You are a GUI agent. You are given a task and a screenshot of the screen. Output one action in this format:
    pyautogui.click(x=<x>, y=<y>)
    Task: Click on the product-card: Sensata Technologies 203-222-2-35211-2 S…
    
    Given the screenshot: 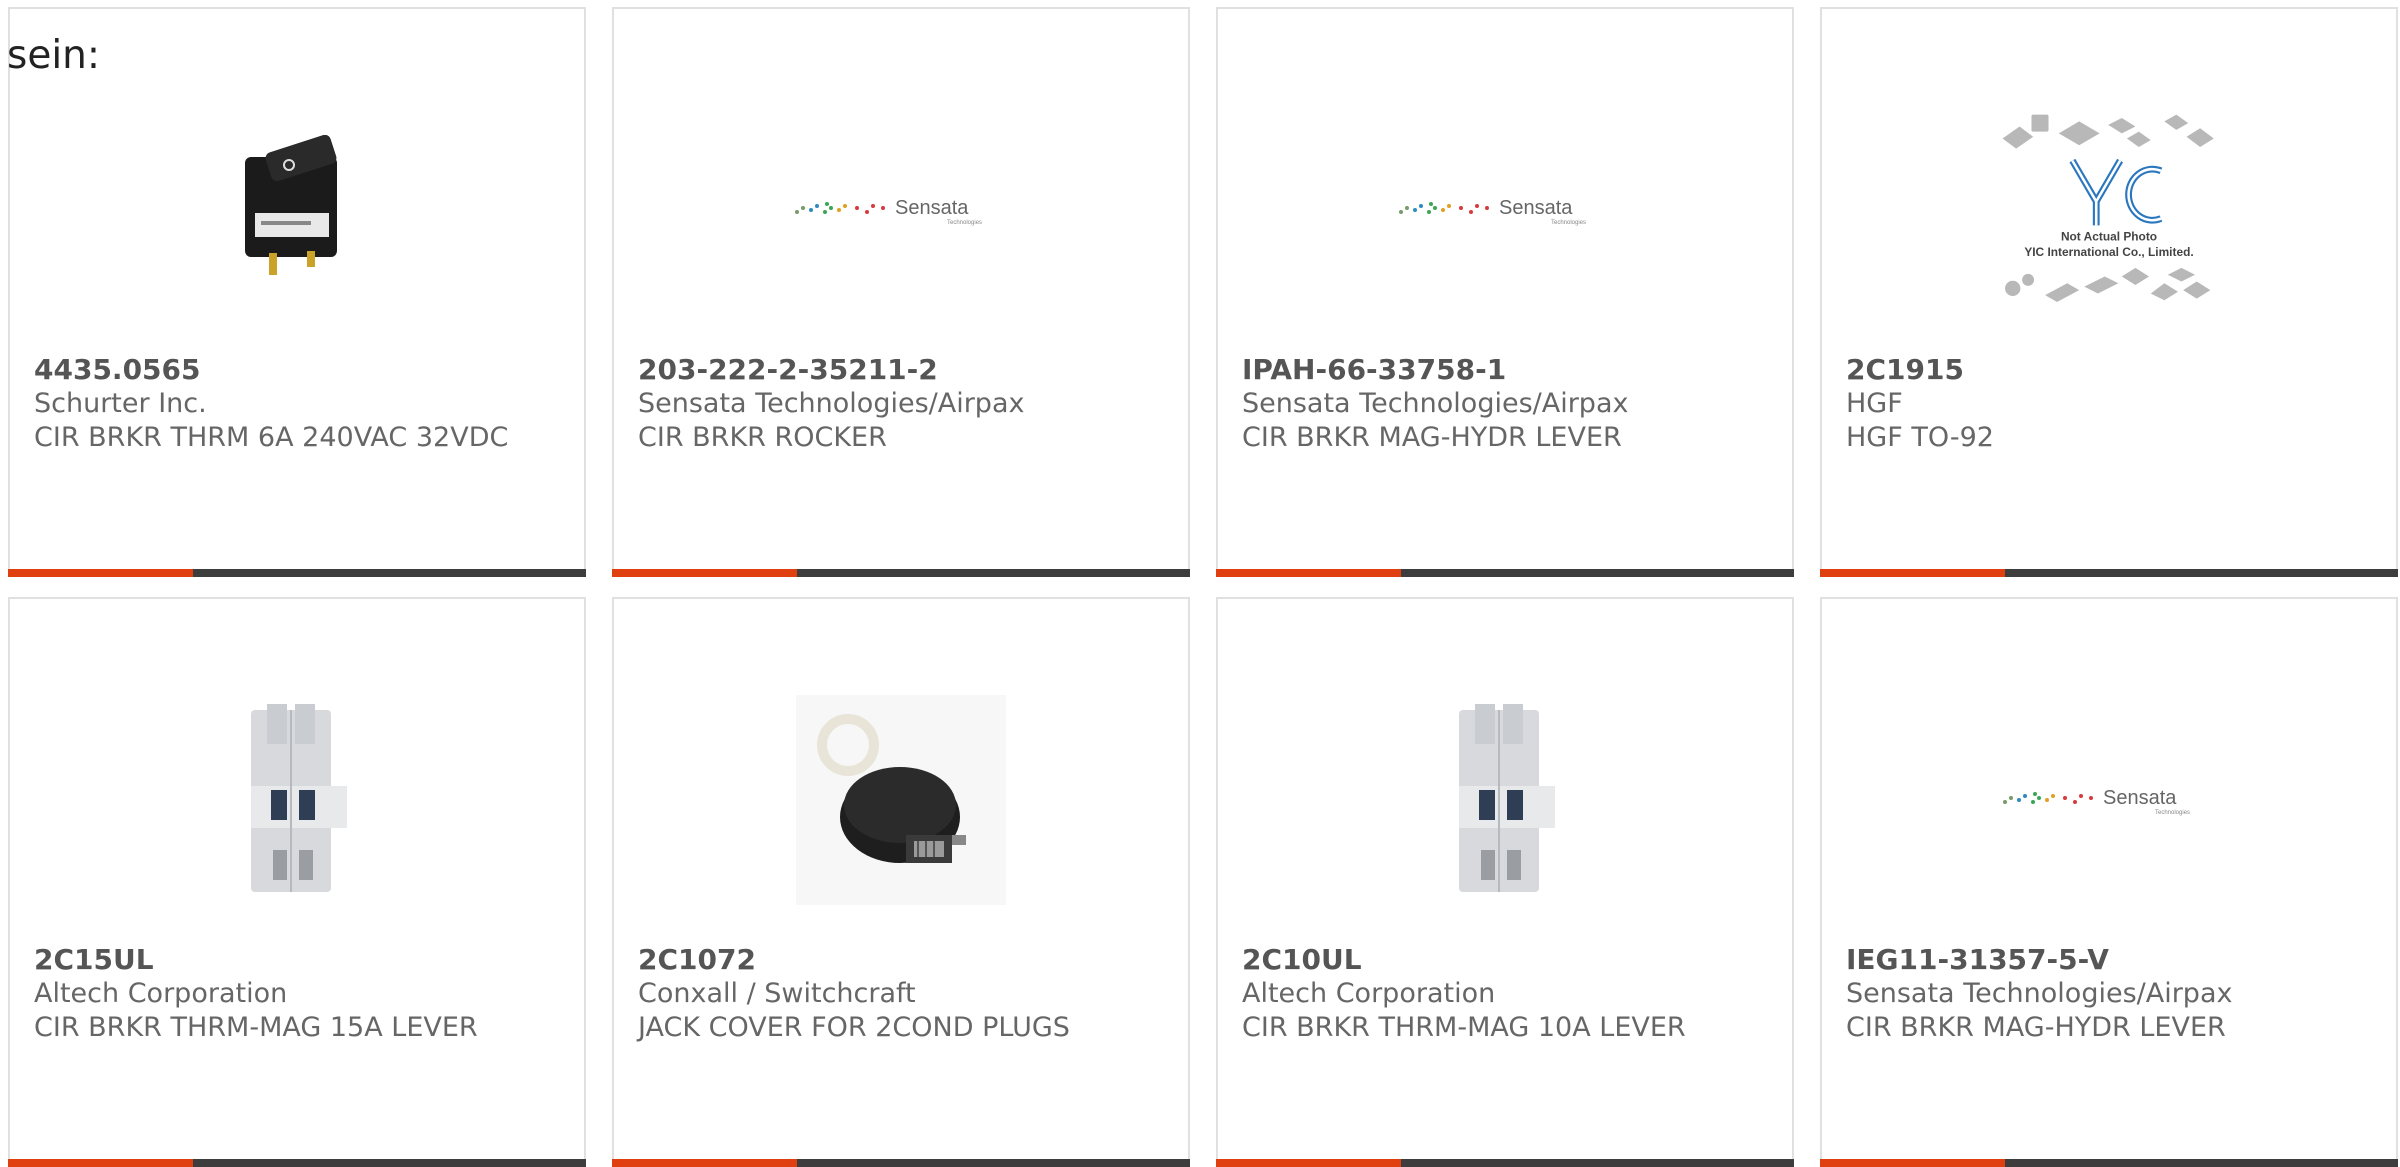 What is the action you would take?
    pyautogui.click(x=901, y=292)
    